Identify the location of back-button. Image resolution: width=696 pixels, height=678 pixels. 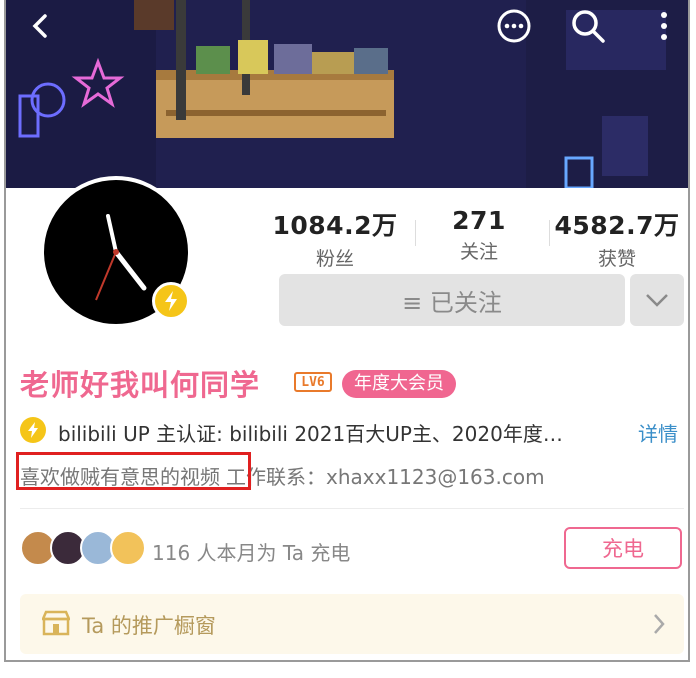
(40, 26).